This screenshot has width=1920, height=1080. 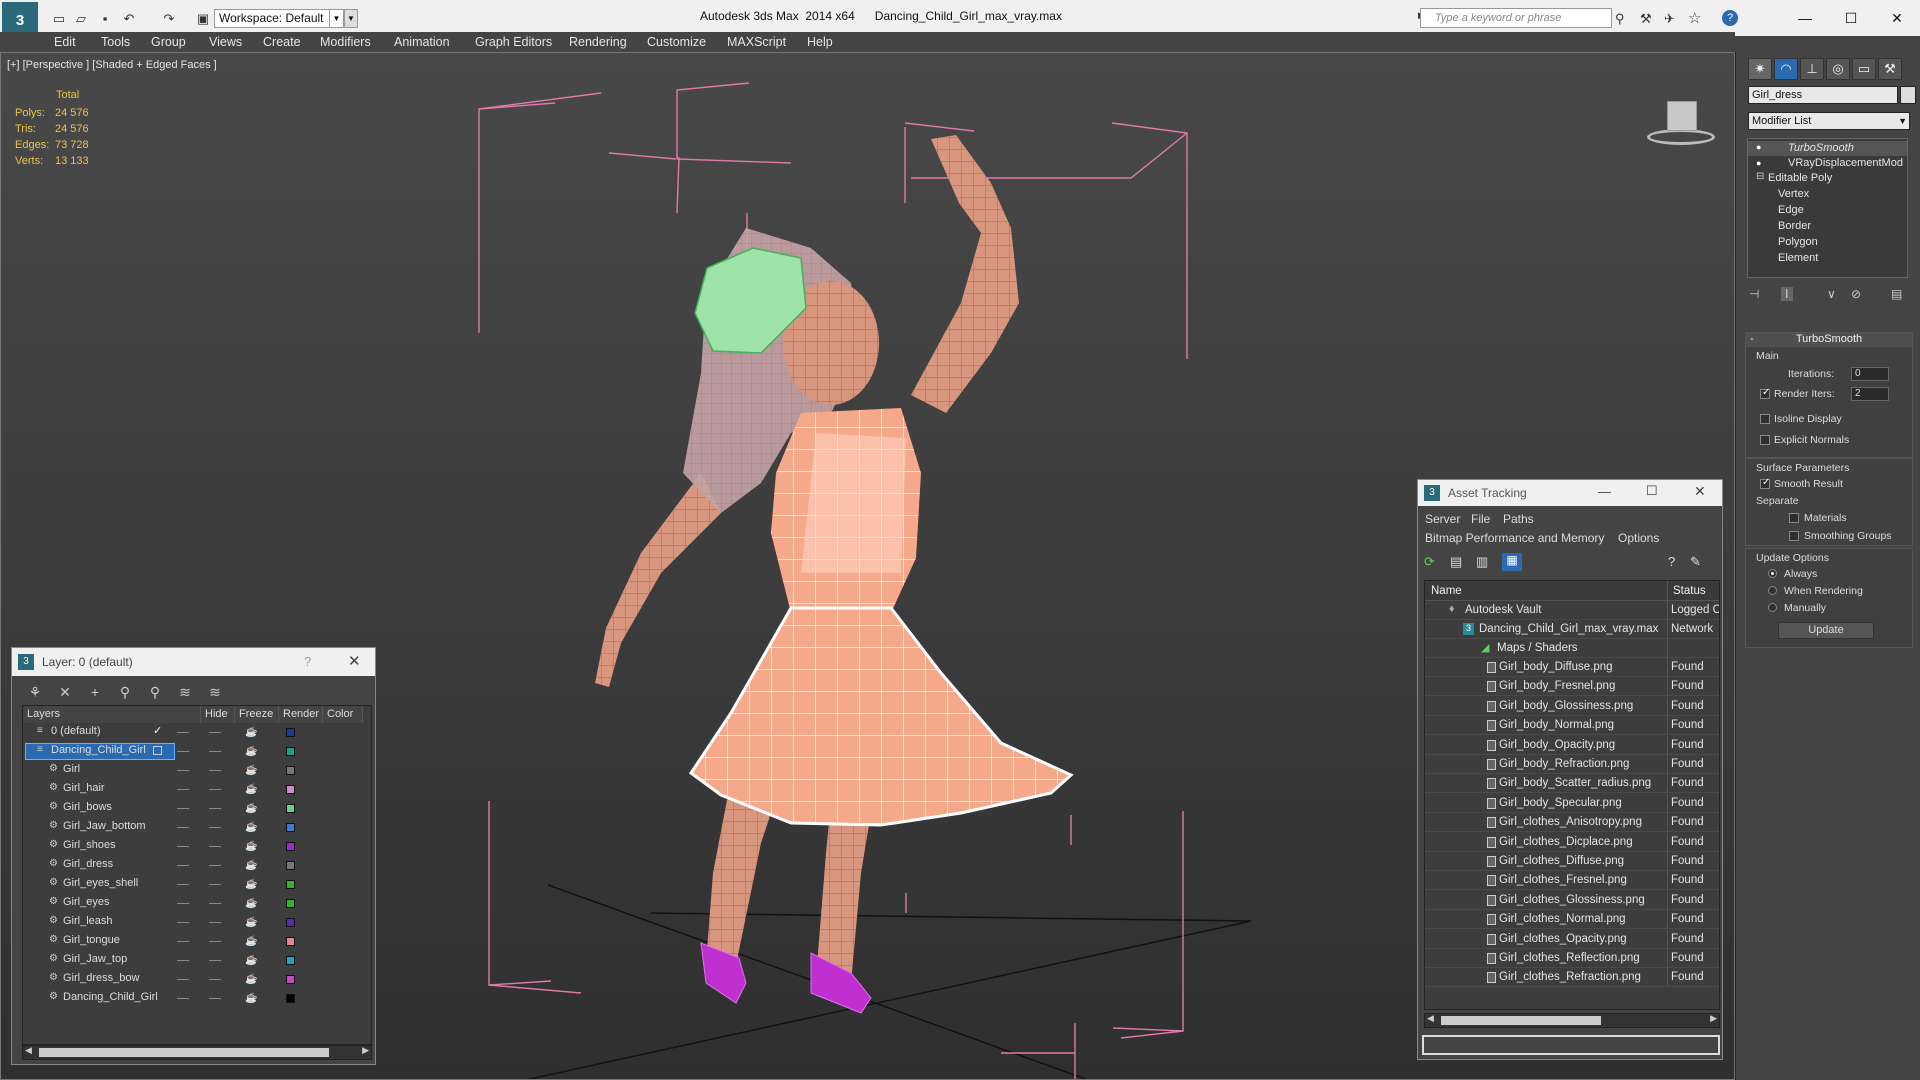 What do you see at coordinates (1521, 1020) in the screenshot?
I see `scrollbar-thumb` at bounding box center [1521, 1020].